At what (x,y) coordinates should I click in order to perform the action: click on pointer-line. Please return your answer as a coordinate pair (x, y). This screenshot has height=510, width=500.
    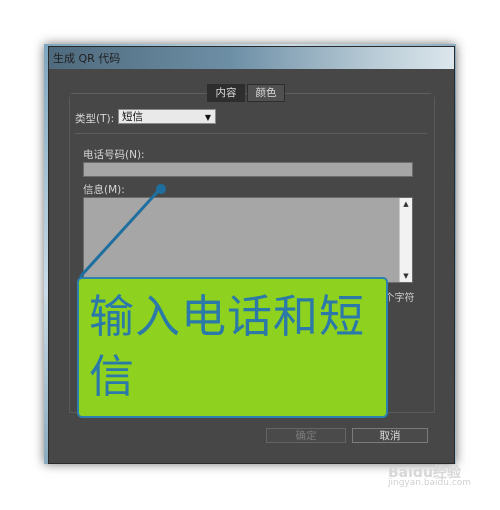
    Looking at the image, I should click on (120, 233).